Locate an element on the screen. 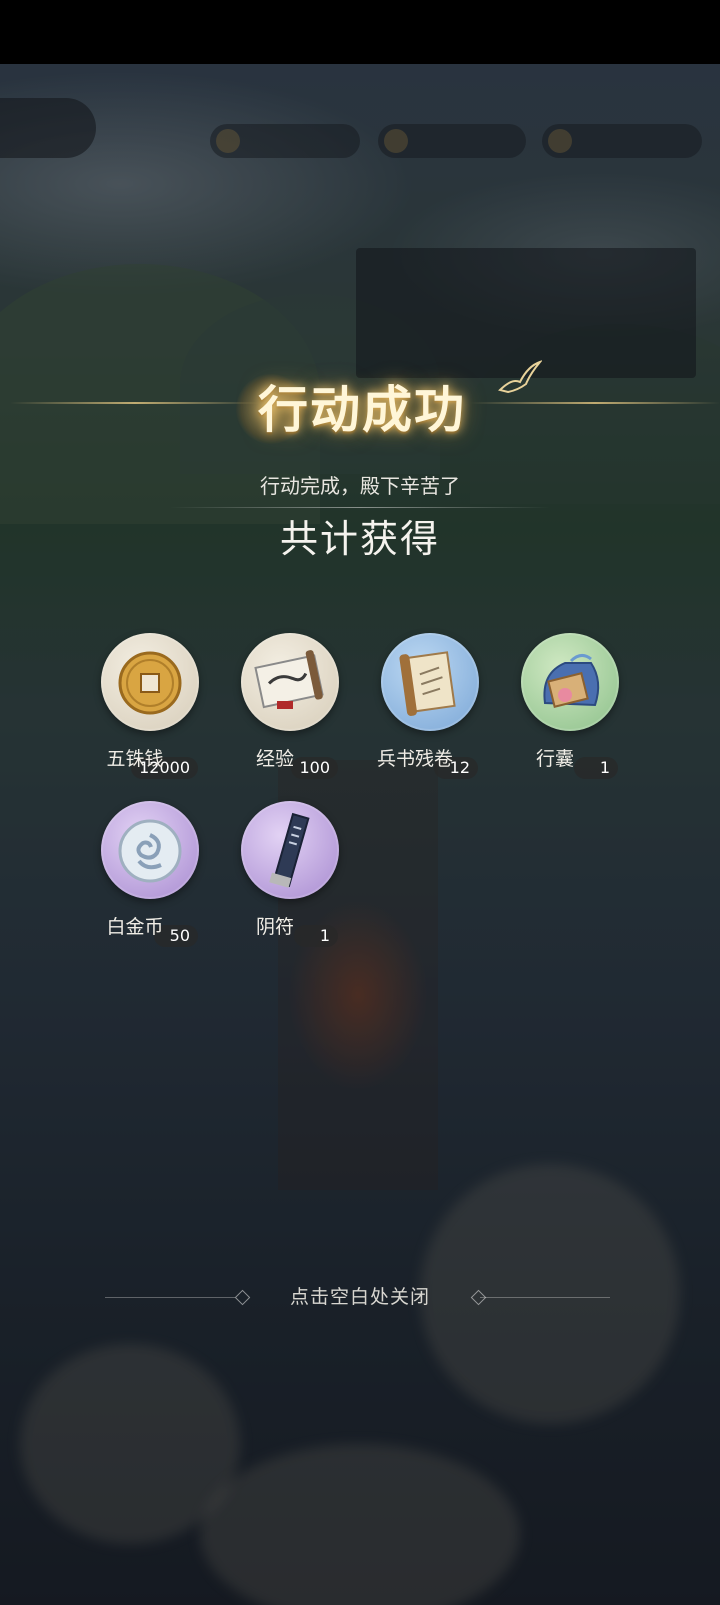 This screenshot has width=720, height=1605. reward-item: 1 阴符 is located at coordinates (275, 876).